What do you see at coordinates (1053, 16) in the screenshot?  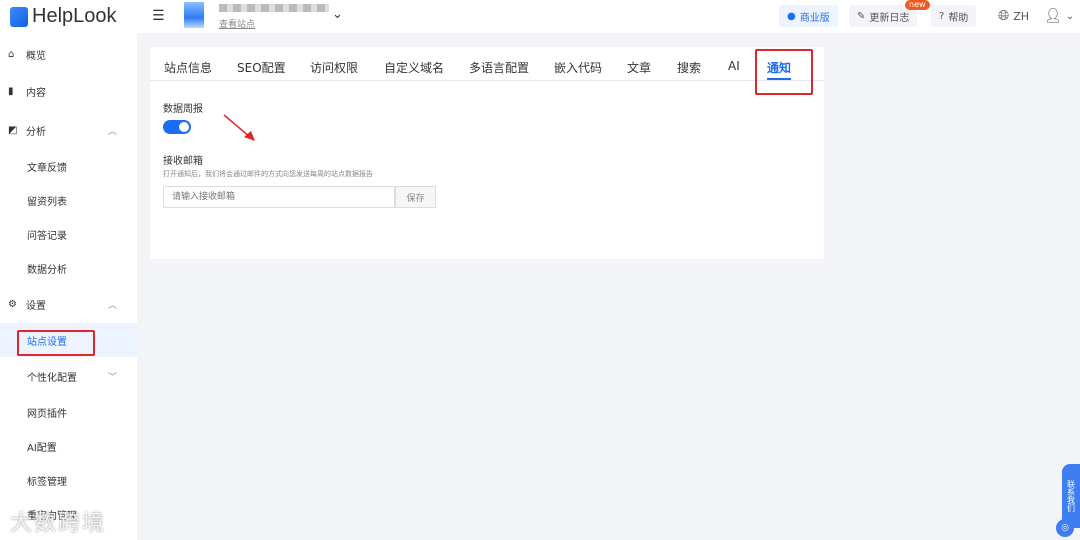 I see `user-icon: 👤︎` at bounding box center [1053, 16].